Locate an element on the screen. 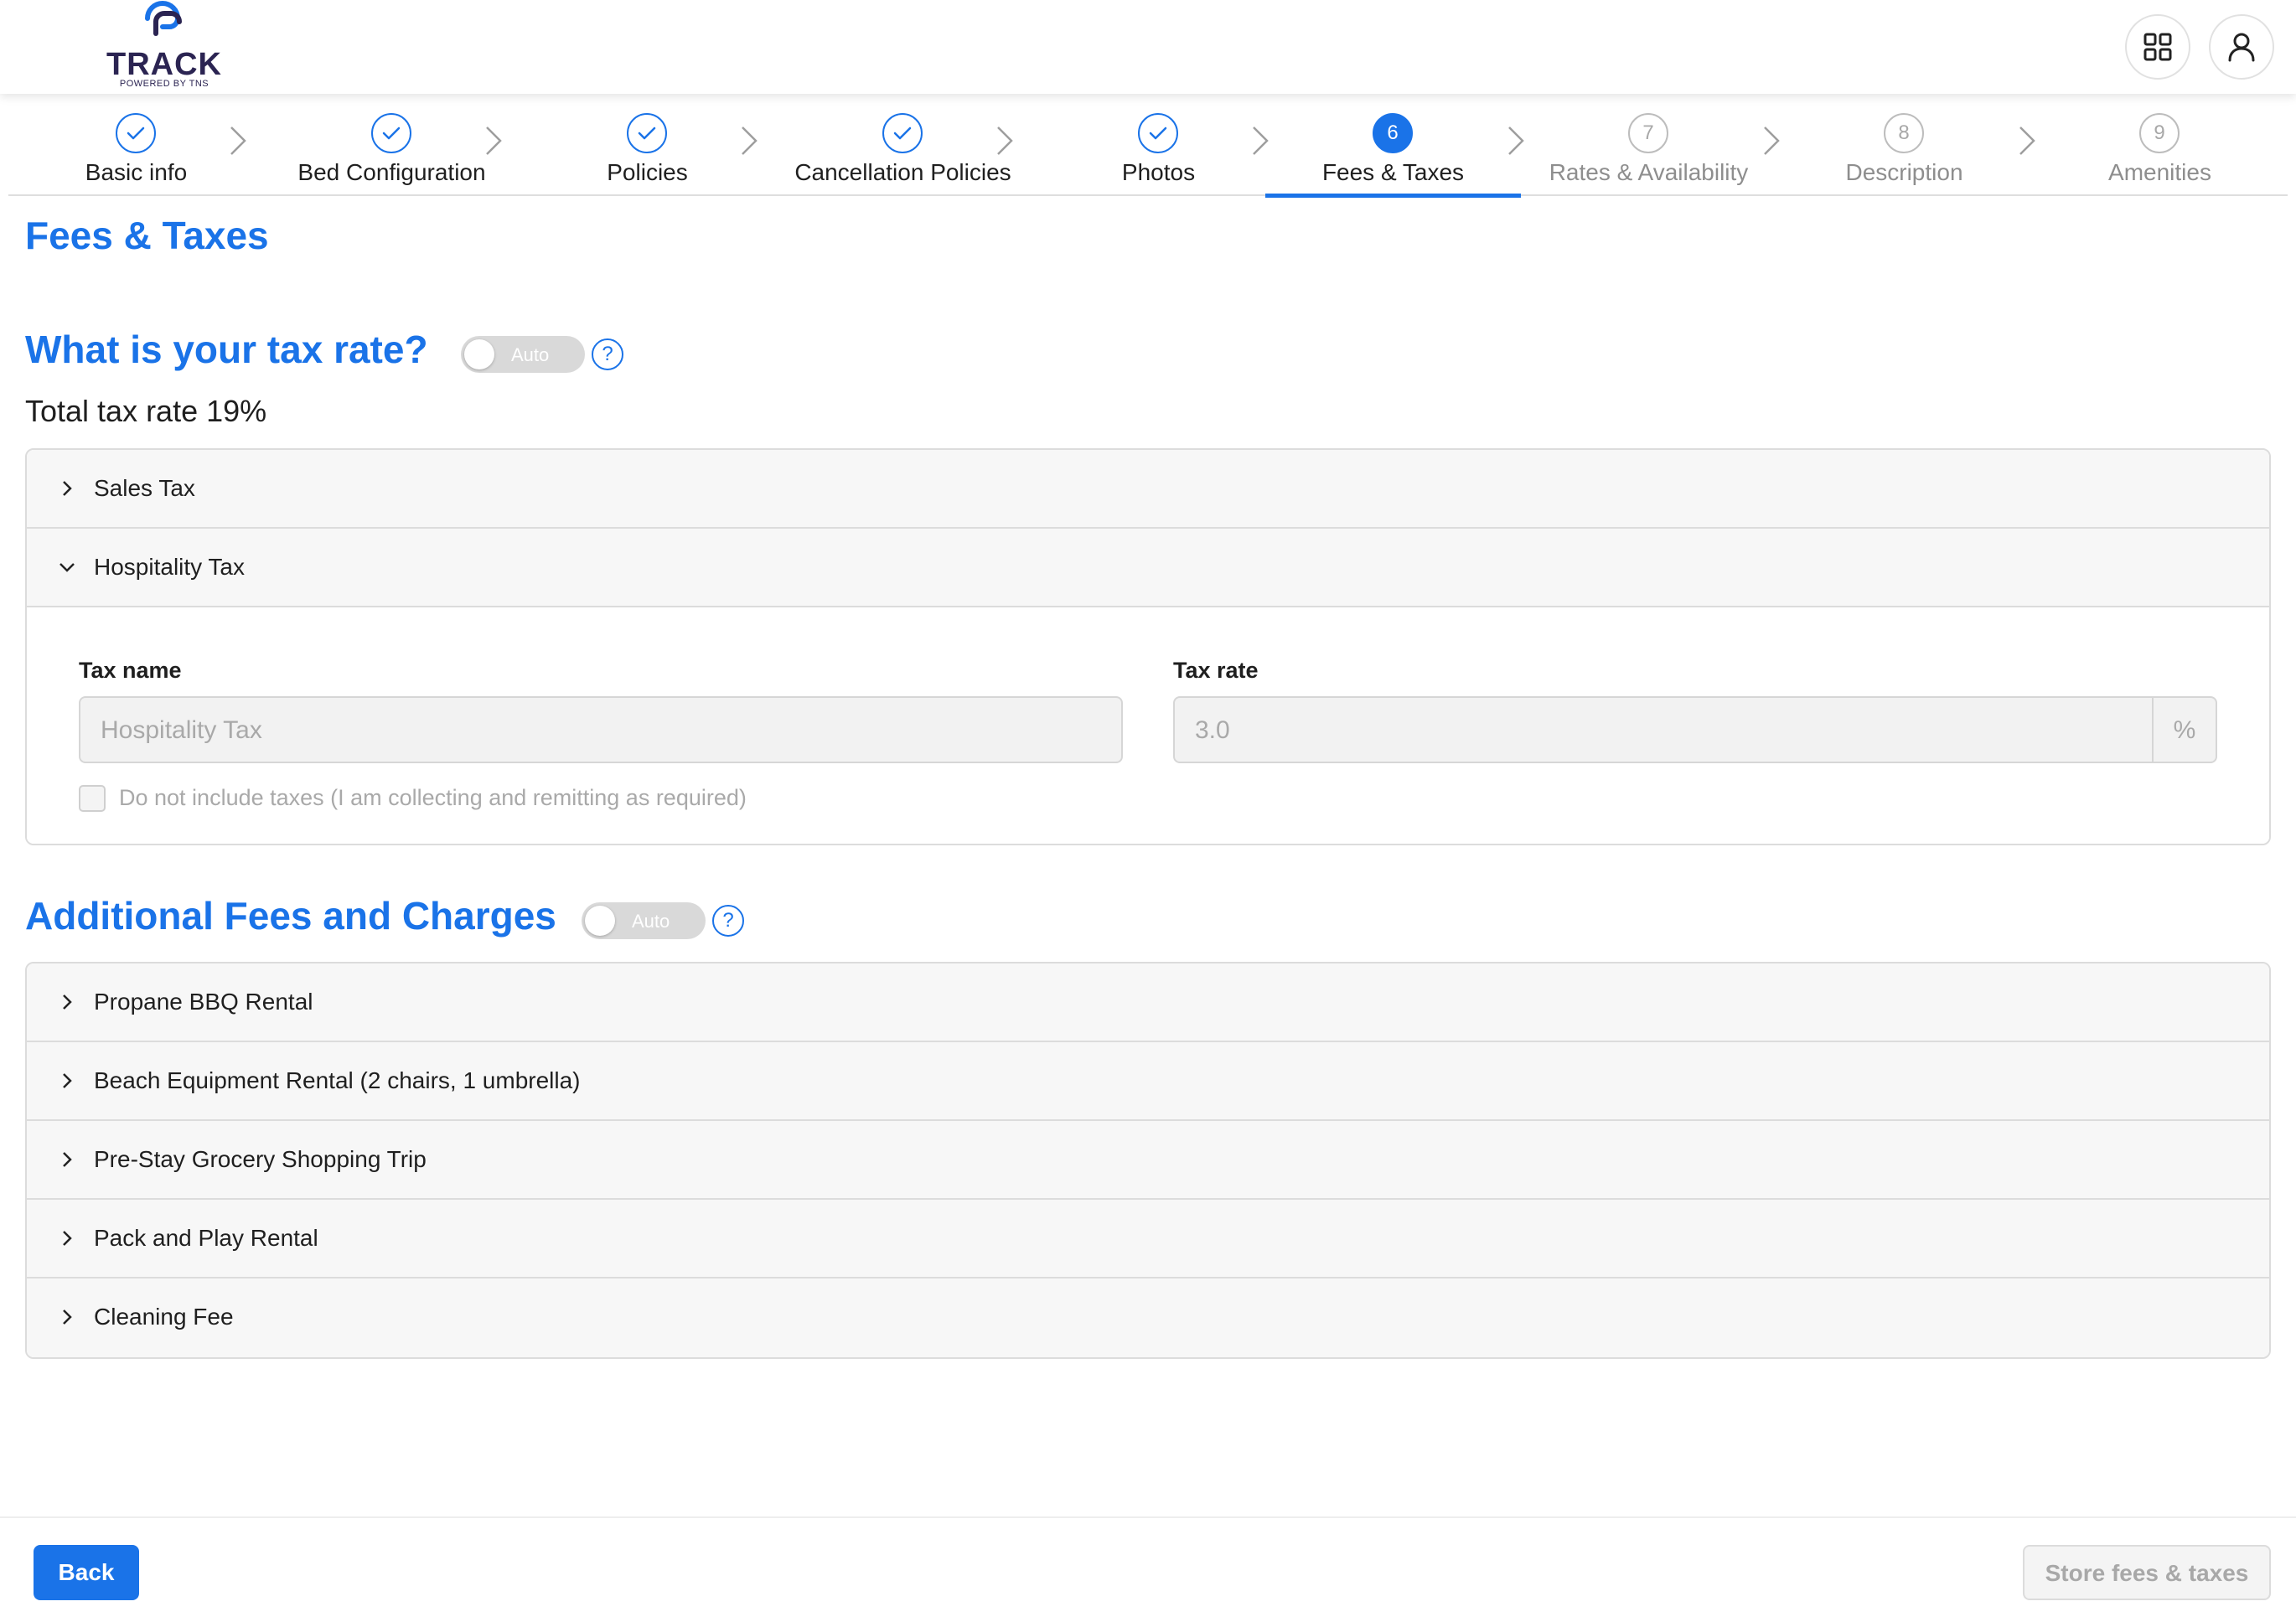  step-bed-configuration: Bed Configuration is located at coordinates (392, 145).